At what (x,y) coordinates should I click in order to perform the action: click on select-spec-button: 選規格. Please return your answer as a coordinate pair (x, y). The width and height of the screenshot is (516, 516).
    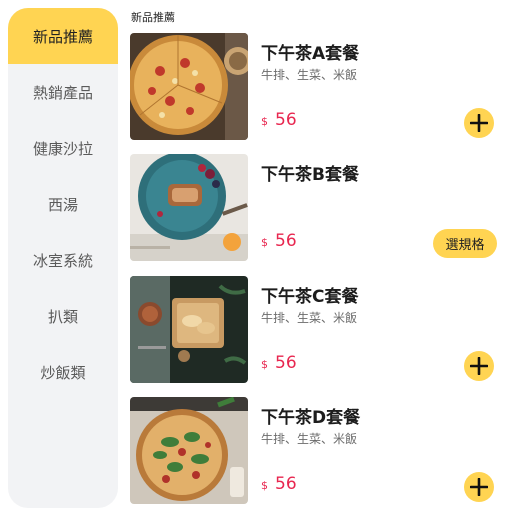
    Looking at the image, I should click on (465, 243).